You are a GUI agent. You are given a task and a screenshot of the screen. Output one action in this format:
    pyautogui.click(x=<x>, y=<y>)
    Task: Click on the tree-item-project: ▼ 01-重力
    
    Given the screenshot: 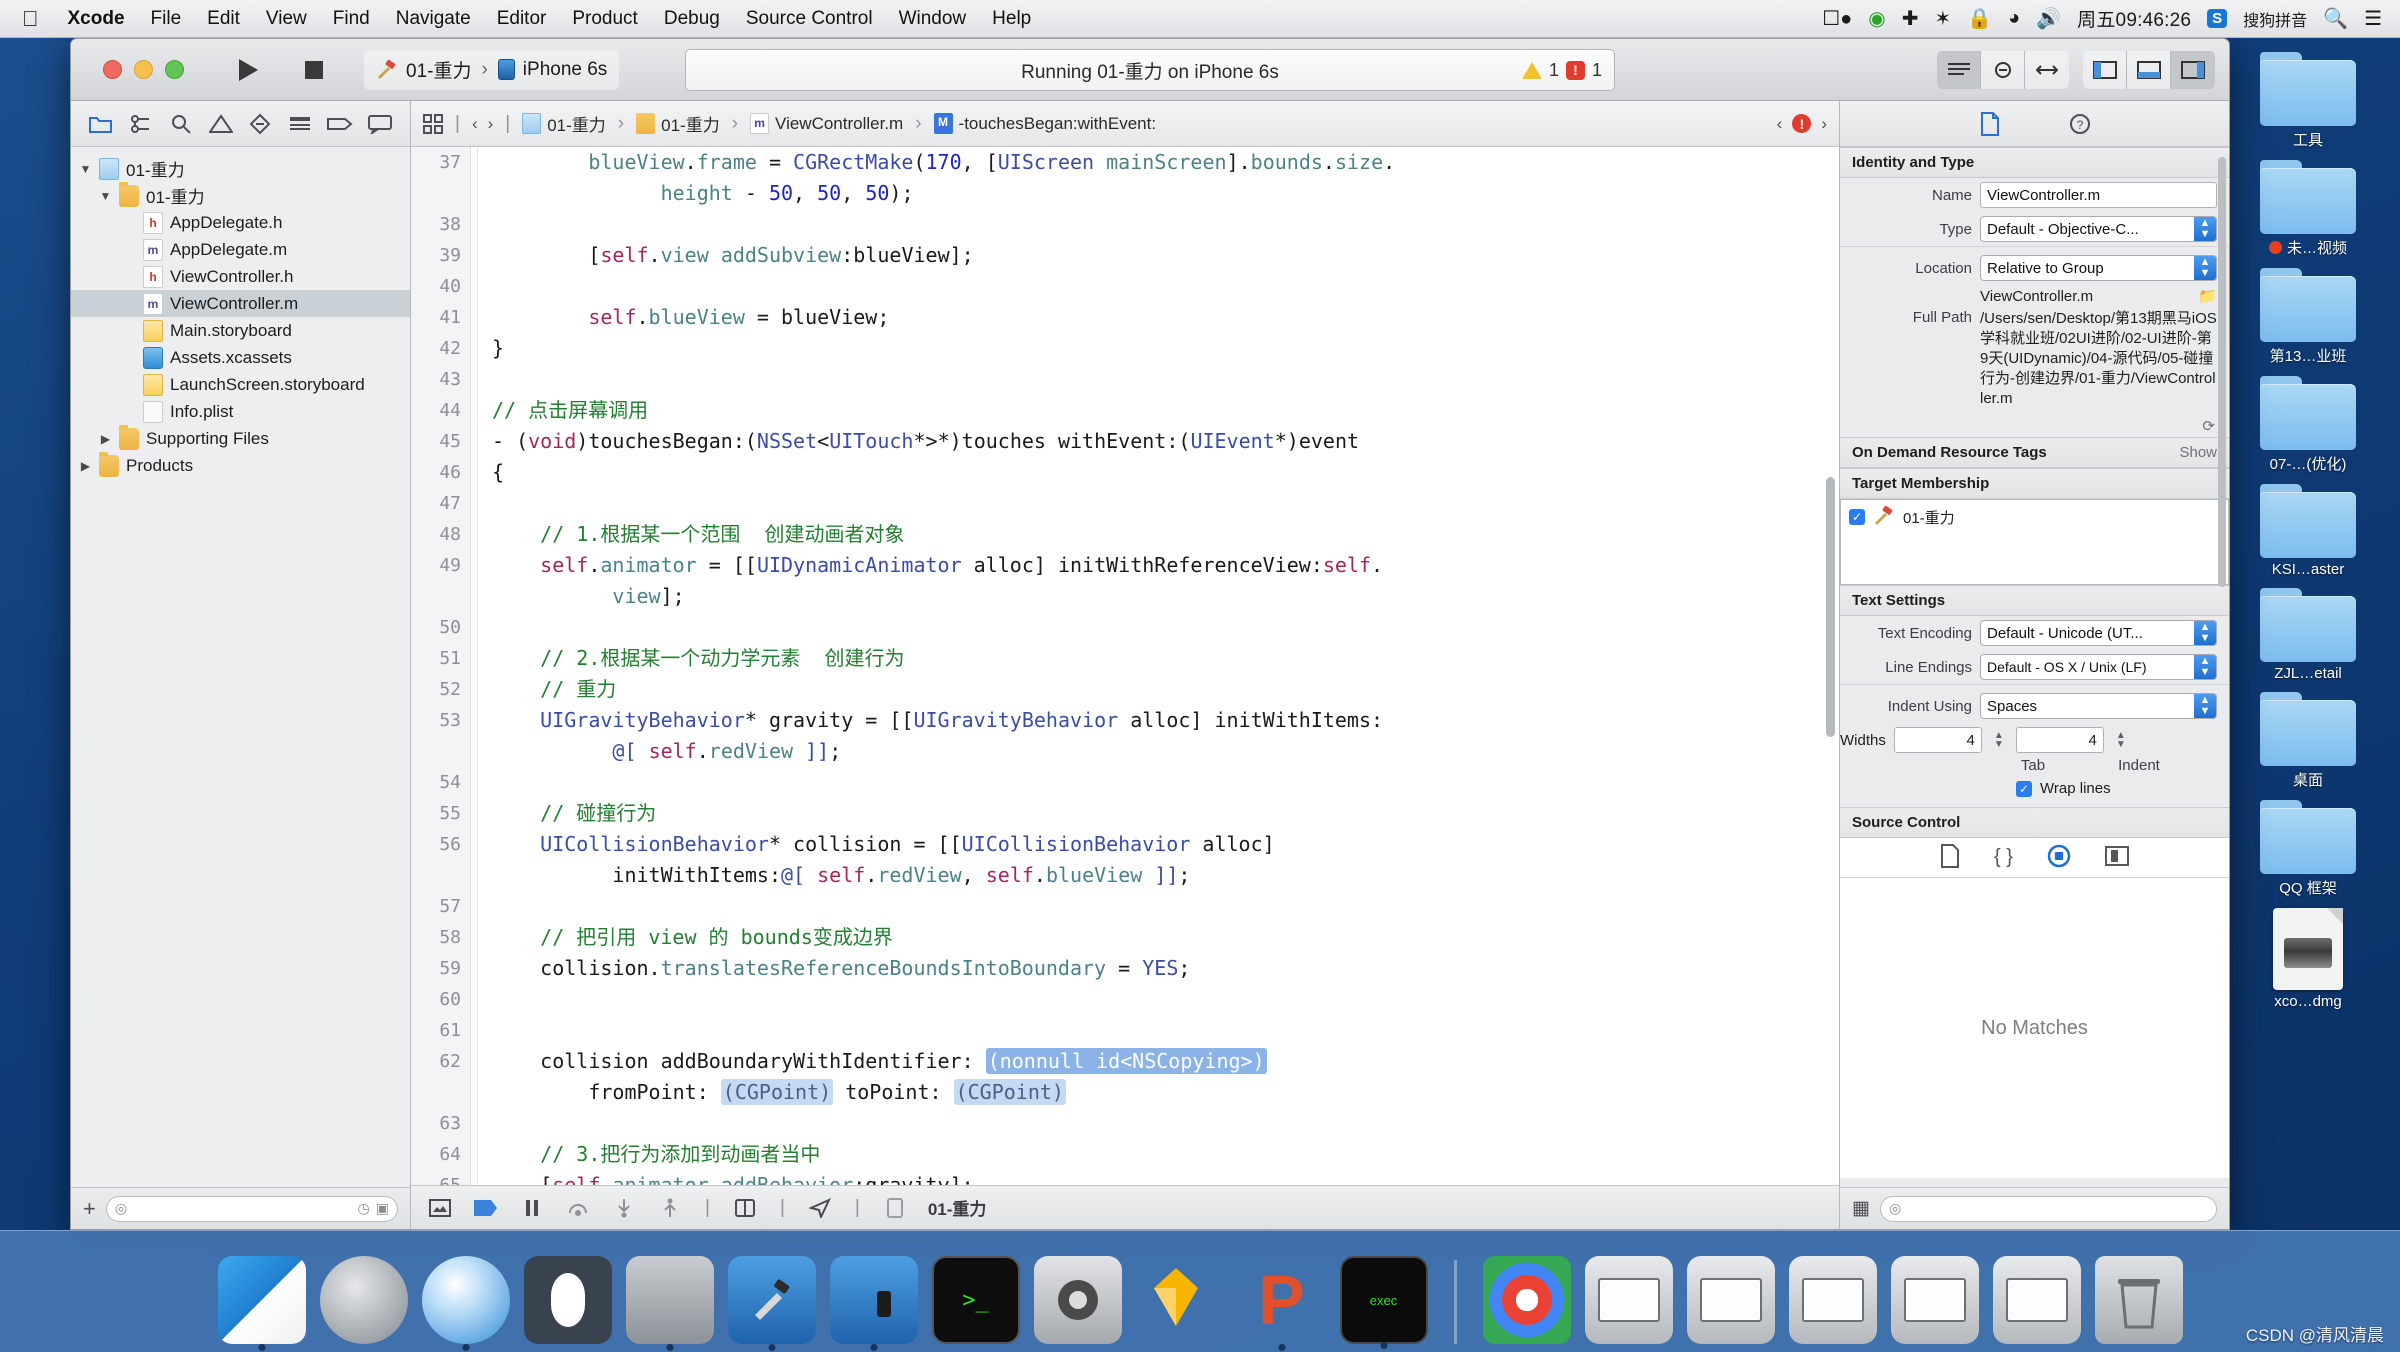 What is the action you would take?
    pyautogui.click(x=240, y=168)
    